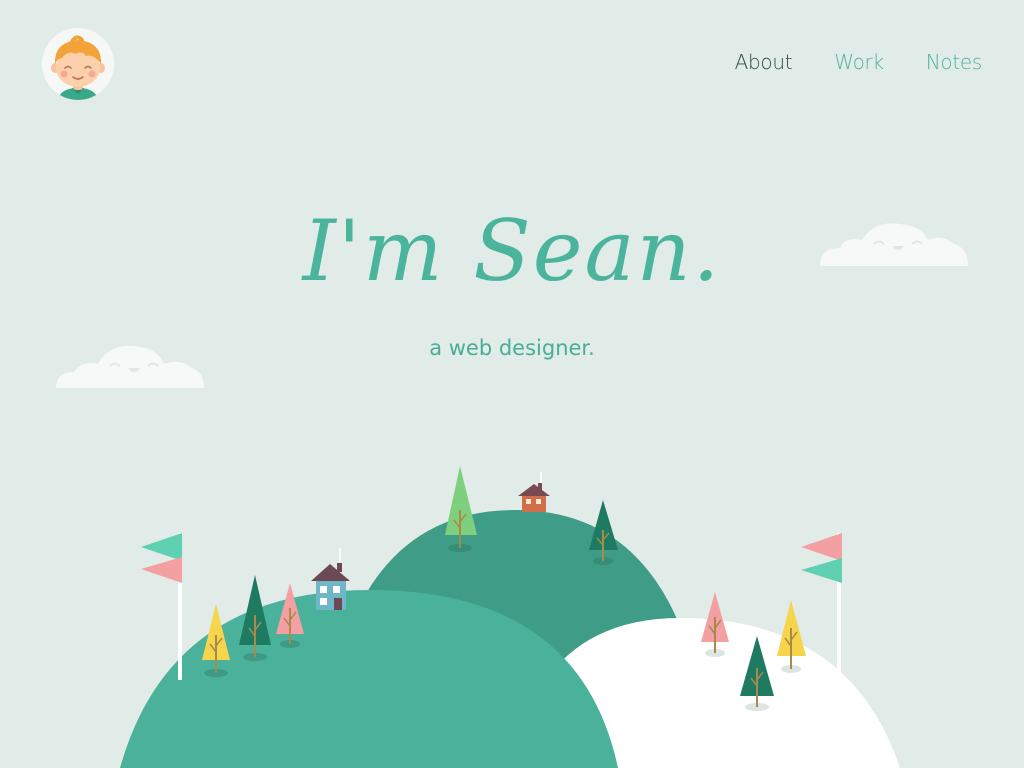 Image resolution: width=1024 pixels, height=768 pixels. What do you see at coordinates (78, 64) in the screenshot?
I see `boy-avatar-icon` at bounding box center [78, 64].